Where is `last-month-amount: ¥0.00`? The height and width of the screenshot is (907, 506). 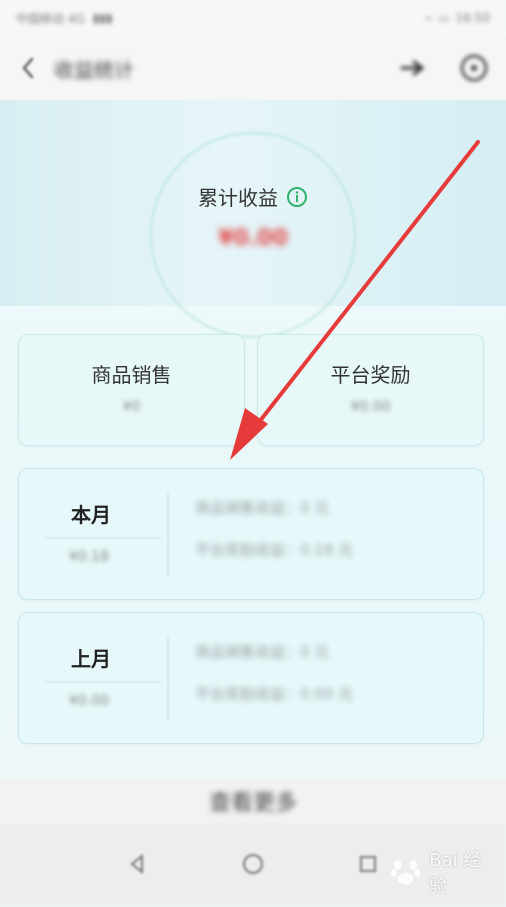 last-month-amount: ¥0.00 is located at coordinates (89, 701).